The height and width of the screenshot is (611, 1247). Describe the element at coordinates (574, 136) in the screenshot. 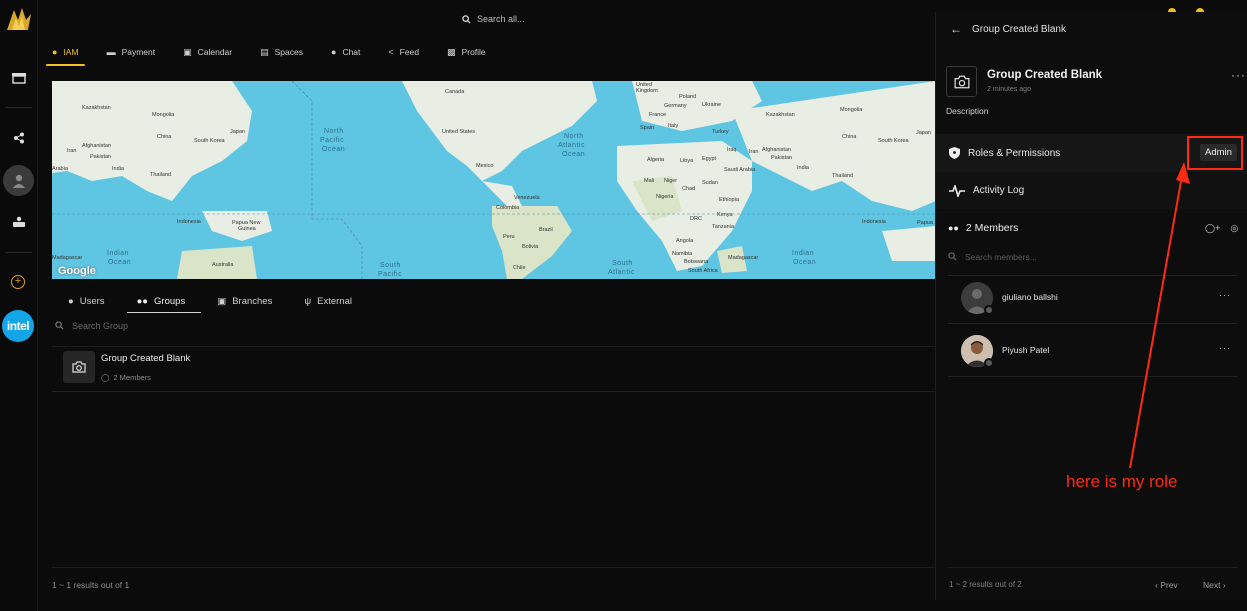

I see `svg-text: North` at that location.